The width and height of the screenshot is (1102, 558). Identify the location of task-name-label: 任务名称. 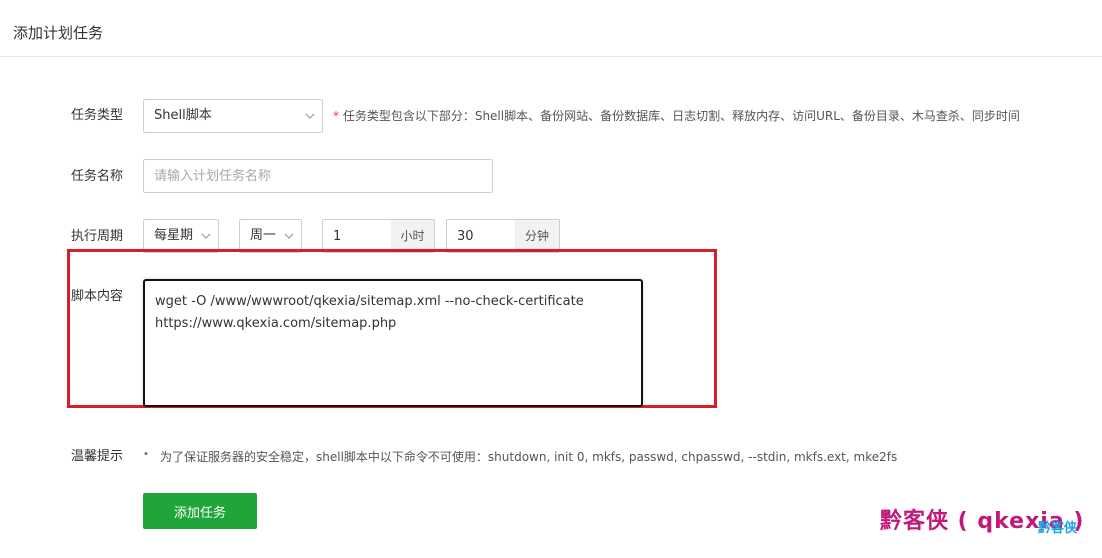
(97, 176).